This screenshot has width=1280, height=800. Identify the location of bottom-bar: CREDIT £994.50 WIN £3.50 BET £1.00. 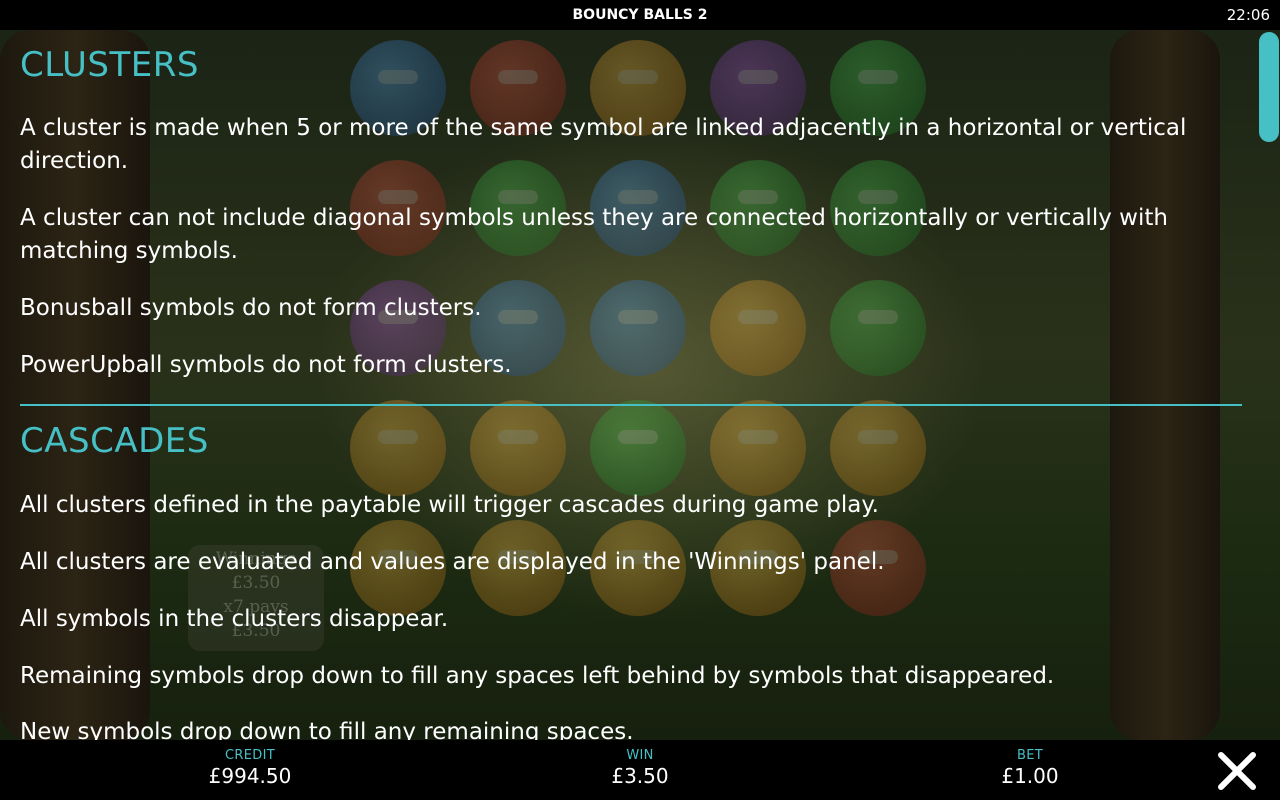
(640, 770).